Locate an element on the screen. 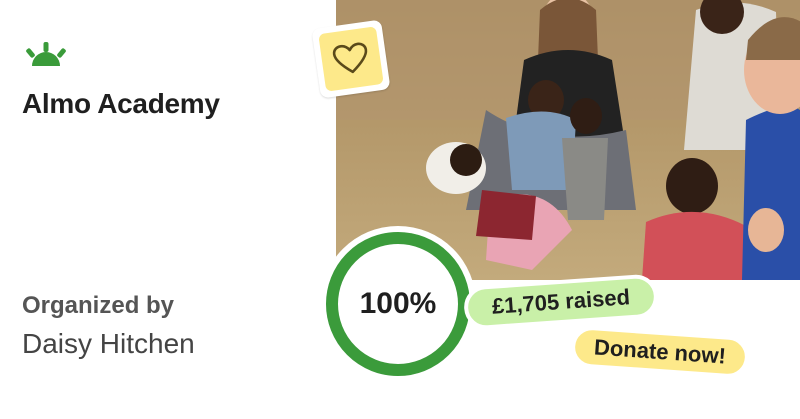 This screenshot has width=800, height=419. heart-icon is located at coordinates (351, 59).